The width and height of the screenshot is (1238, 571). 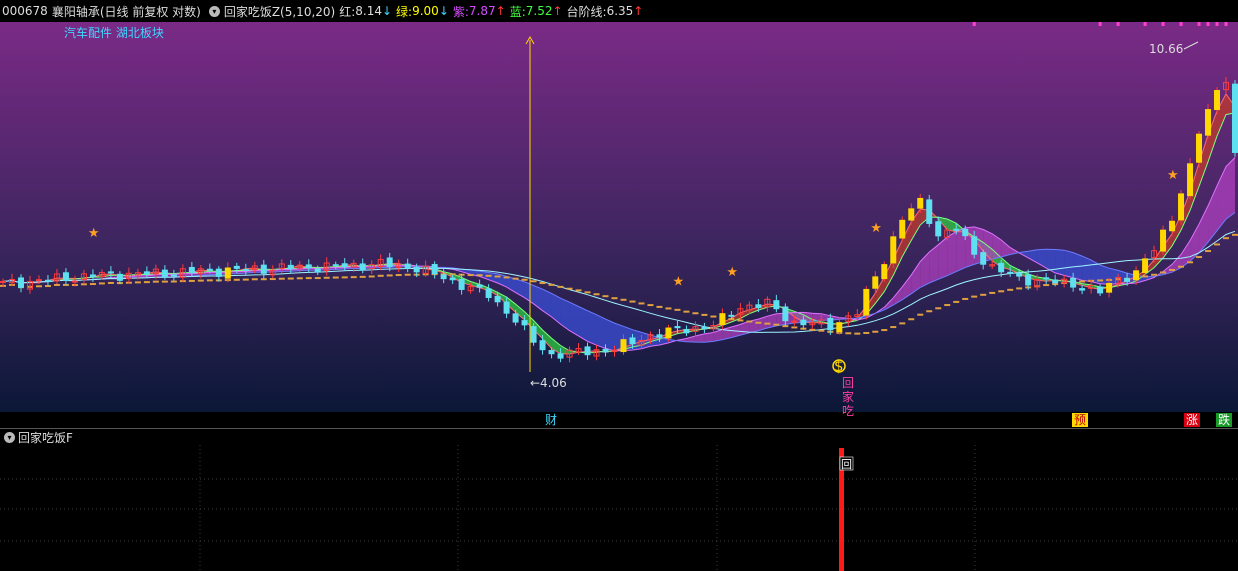 I want to click on vertical-signal-text: 回 家 吃, so click(x=848, y=397).